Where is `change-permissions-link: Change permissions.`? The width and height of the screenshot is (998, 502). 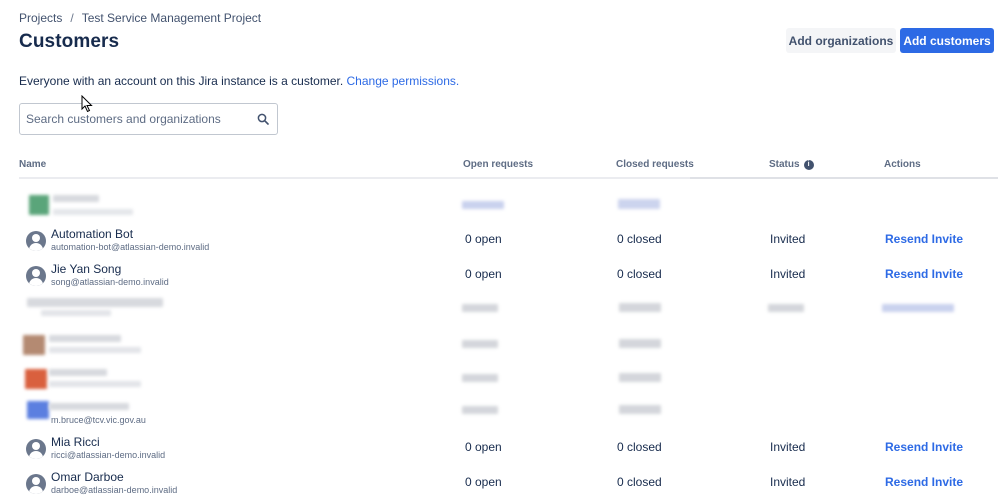 change-permissions-link: Change permissions. is located at coordinates (403, 81).